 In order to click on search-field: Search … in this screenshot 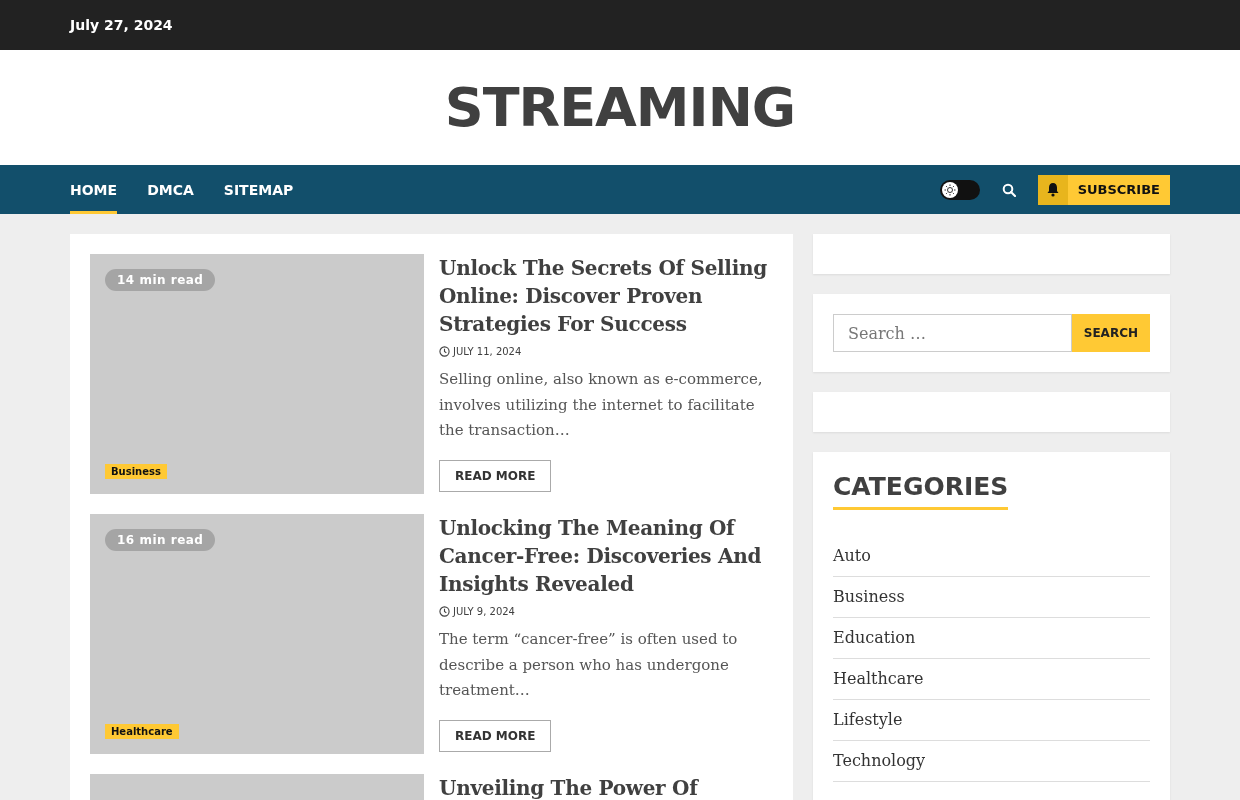, I will do `click(952, 333)`.